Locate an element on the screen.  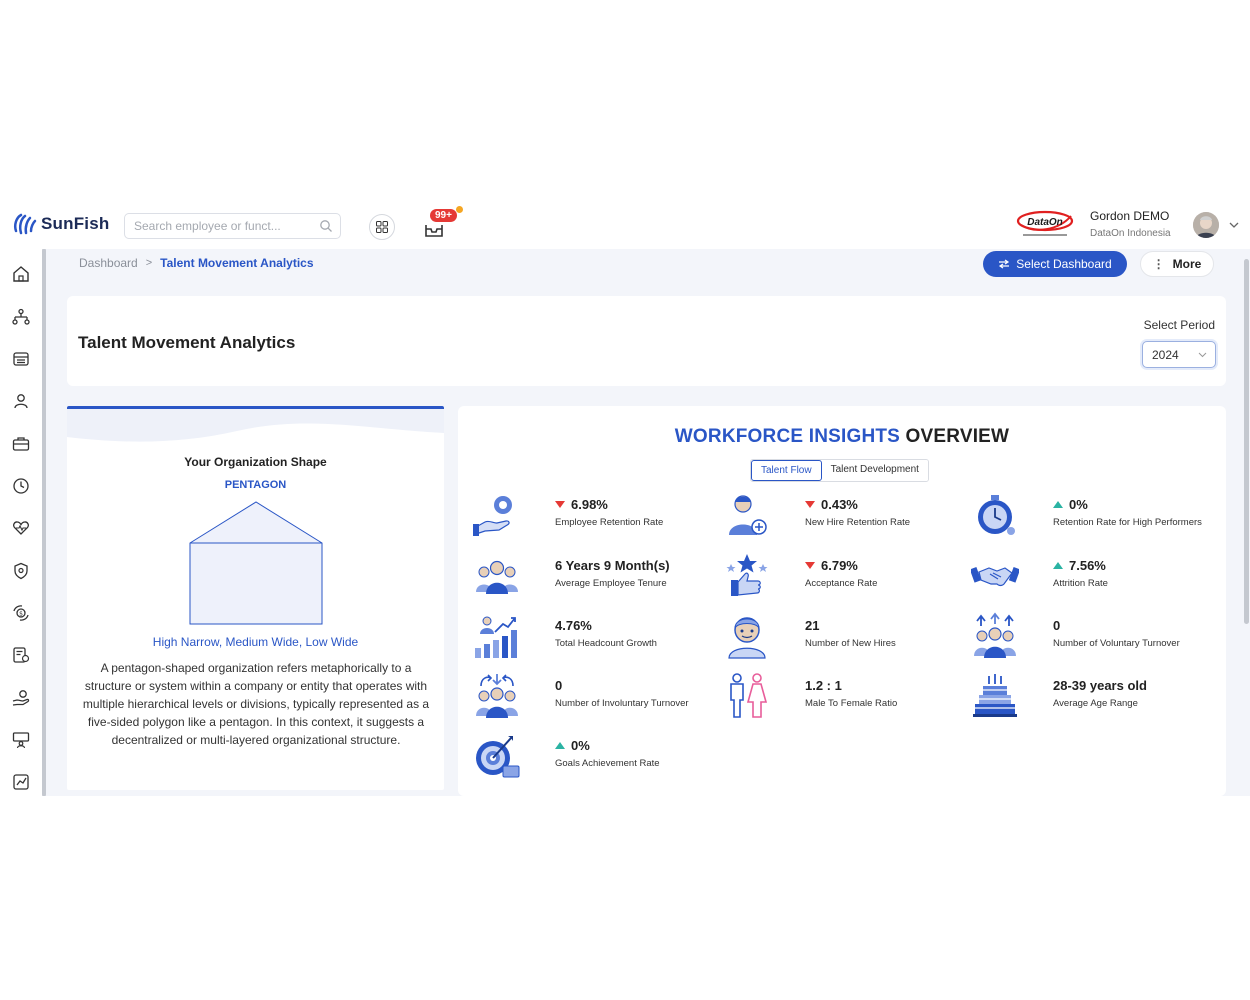
sunfish-logo: SunFish is located at coordinates (60, 224).